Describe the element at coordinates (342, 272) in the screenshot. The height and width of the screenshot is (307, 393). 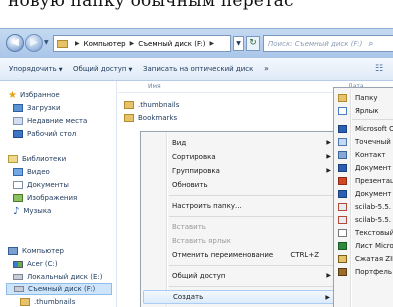
I see `briefcase-icon` at that location.